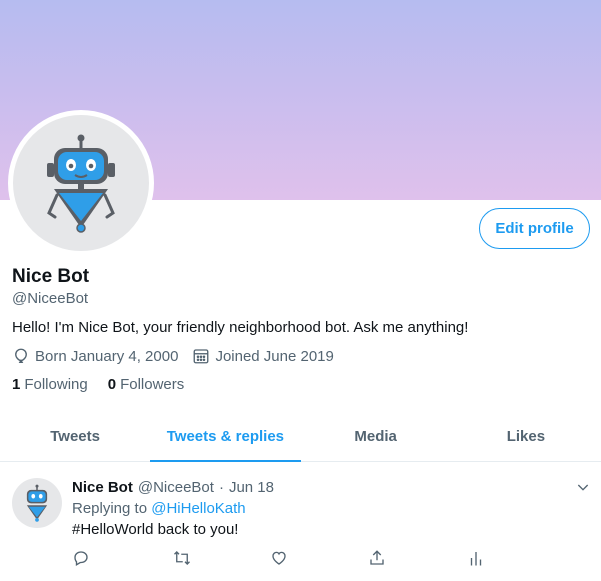  Describe the element at coordinates (376, 436) in the screenshot. I see `tab-media: Media` at that location.